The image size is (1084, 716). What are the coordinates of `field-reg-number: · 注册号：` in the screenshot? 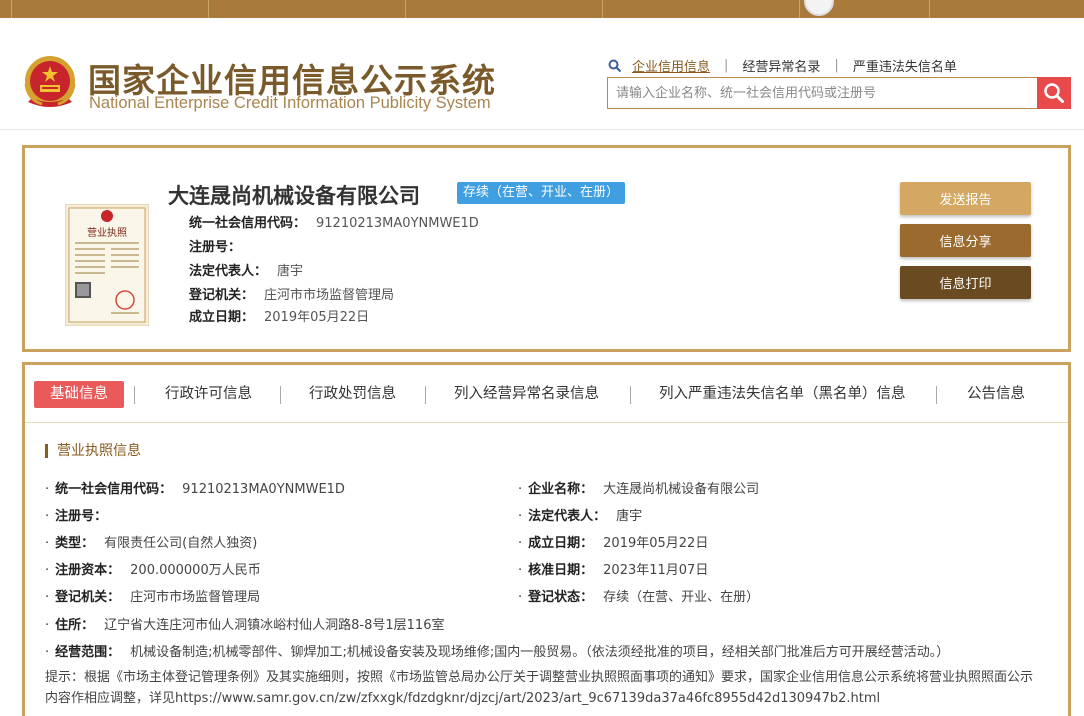 It's located at (76, 516).